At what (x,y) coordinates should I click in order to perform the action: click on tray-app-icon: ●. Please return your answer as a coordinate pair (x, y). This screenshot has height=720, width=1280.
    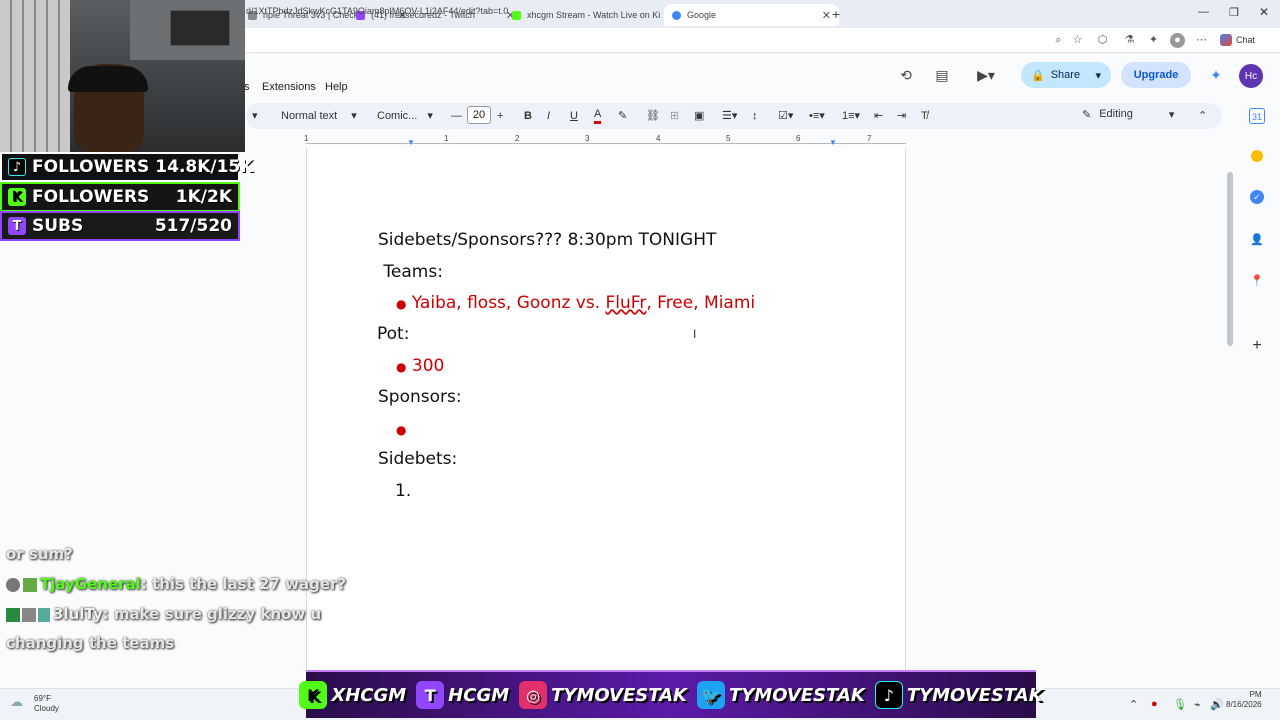
    Looking at the image, I should click on (1154, 704).